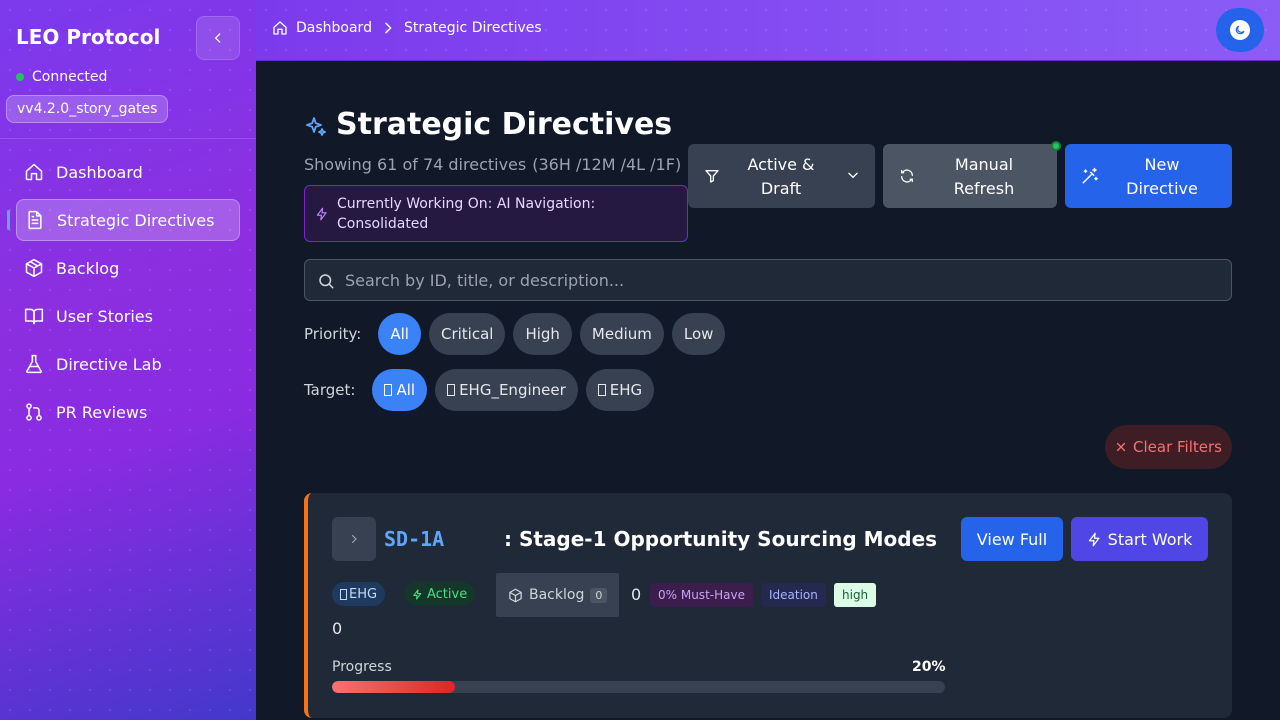  Describe the element at coordinates (363, 594) in the screenshot. I see `target-badge-label: EHG` at that location.